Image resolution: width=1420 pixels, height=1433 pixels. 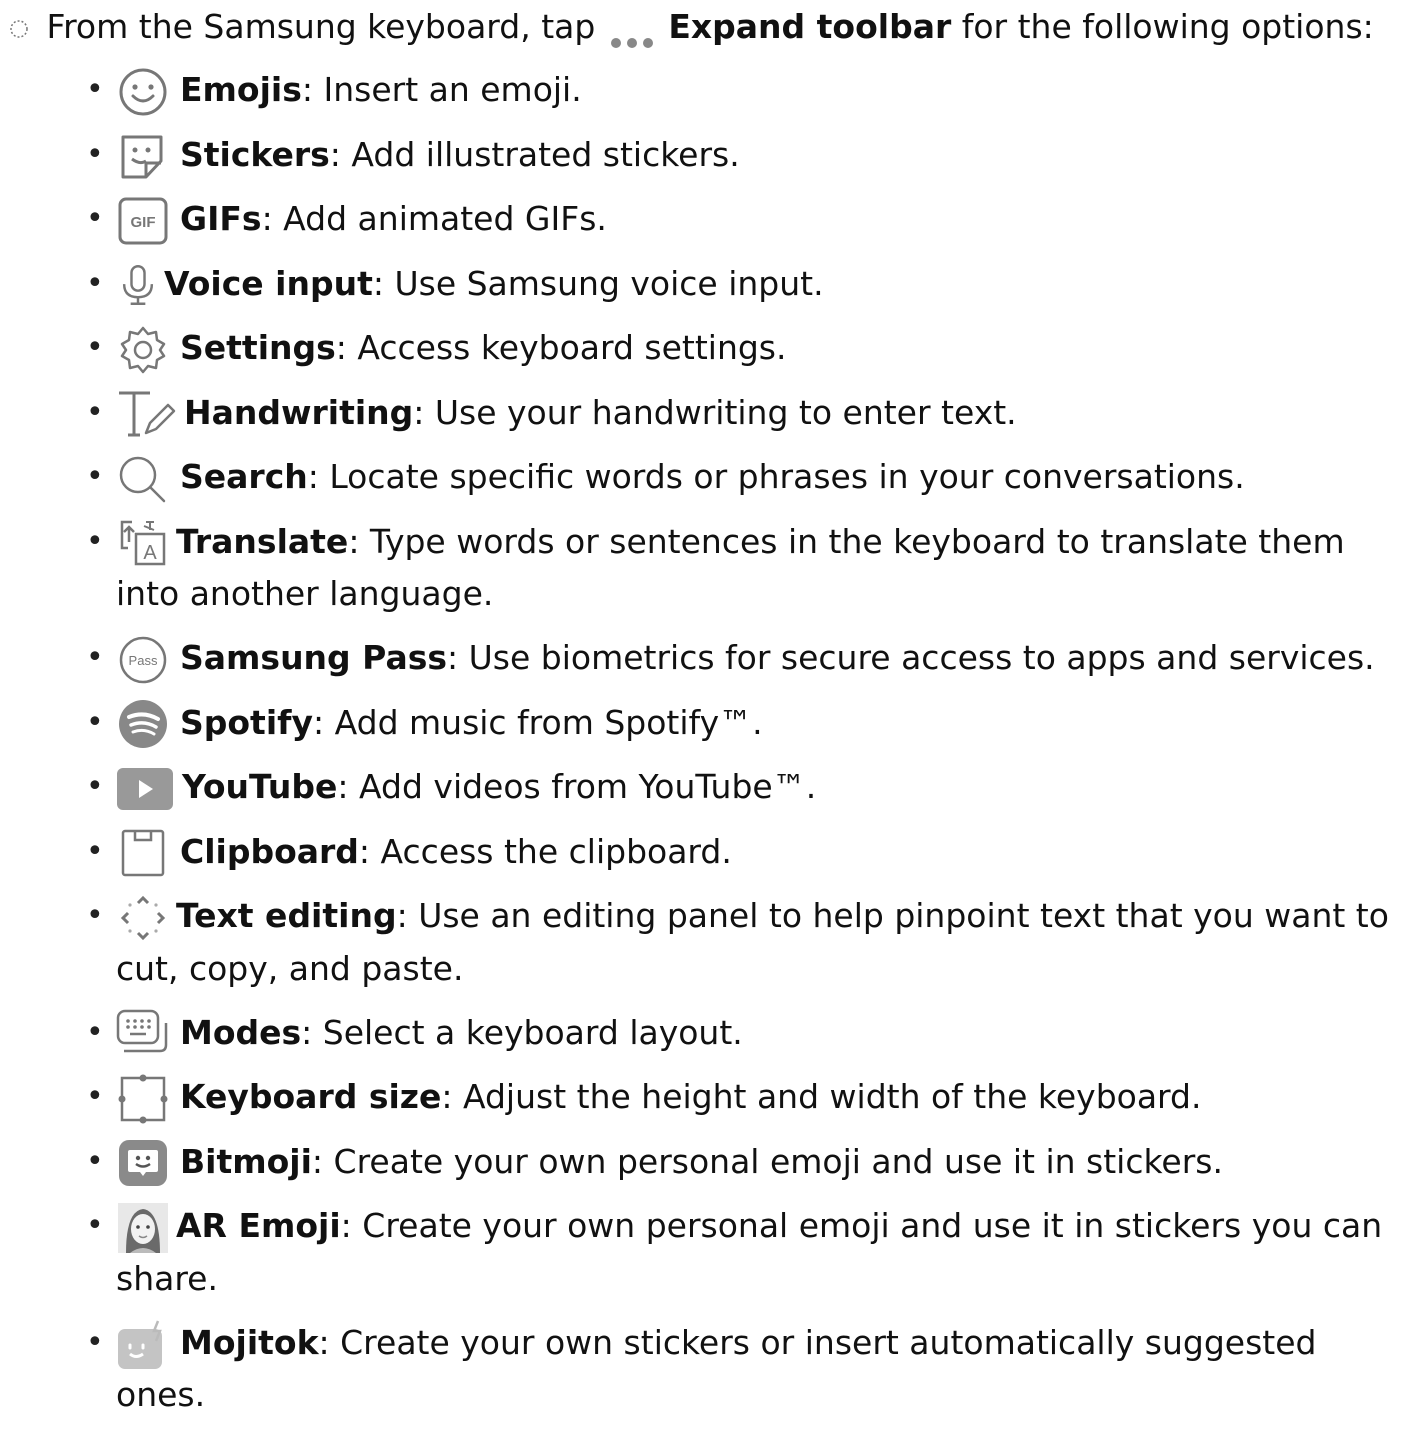 What do you see at coordinates (532, 1032) in the screenshot?
I see `item-desc: Select a keyboard layout.` at bounding box center [532, 1032].